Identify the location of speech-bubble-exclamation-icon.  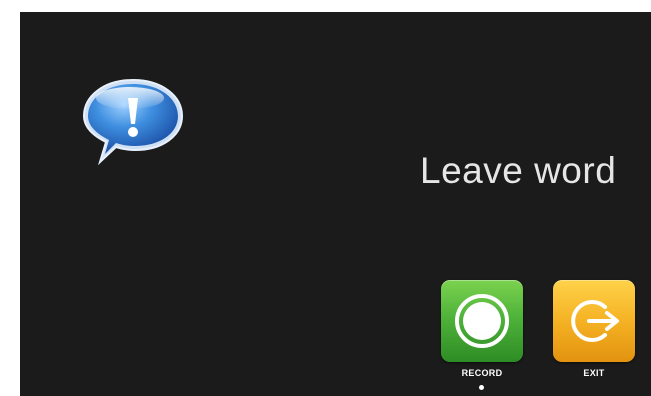
(133, 122).